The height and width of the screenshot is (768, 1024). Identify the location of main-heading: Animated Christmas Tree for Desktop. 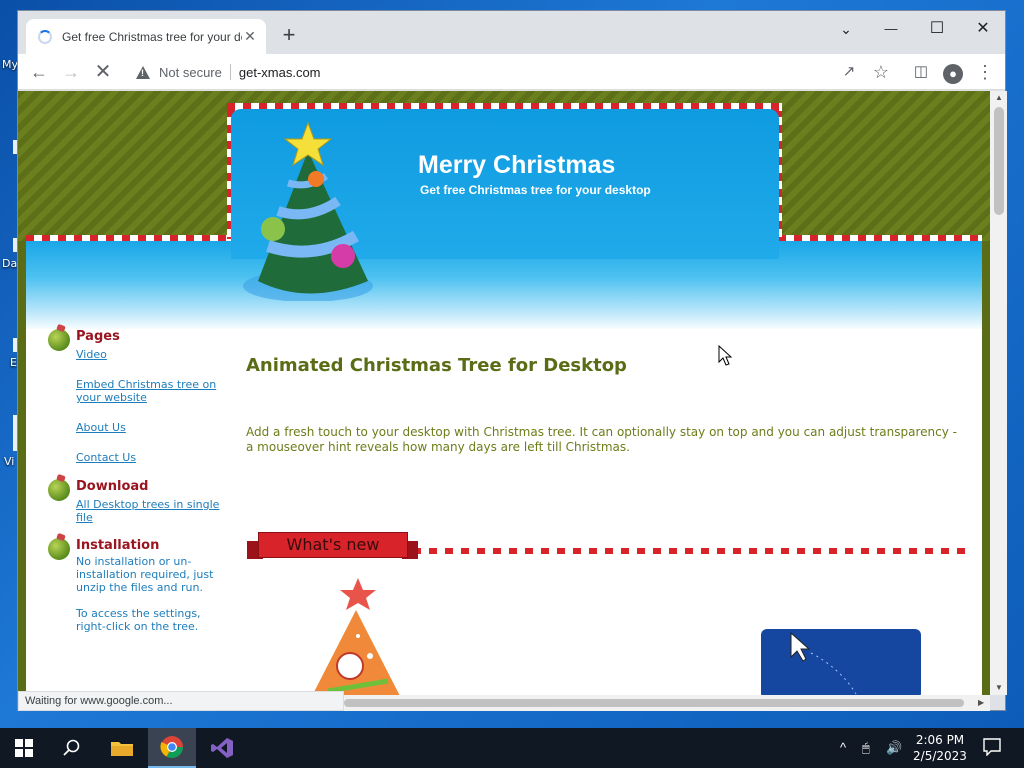
(436, 365).